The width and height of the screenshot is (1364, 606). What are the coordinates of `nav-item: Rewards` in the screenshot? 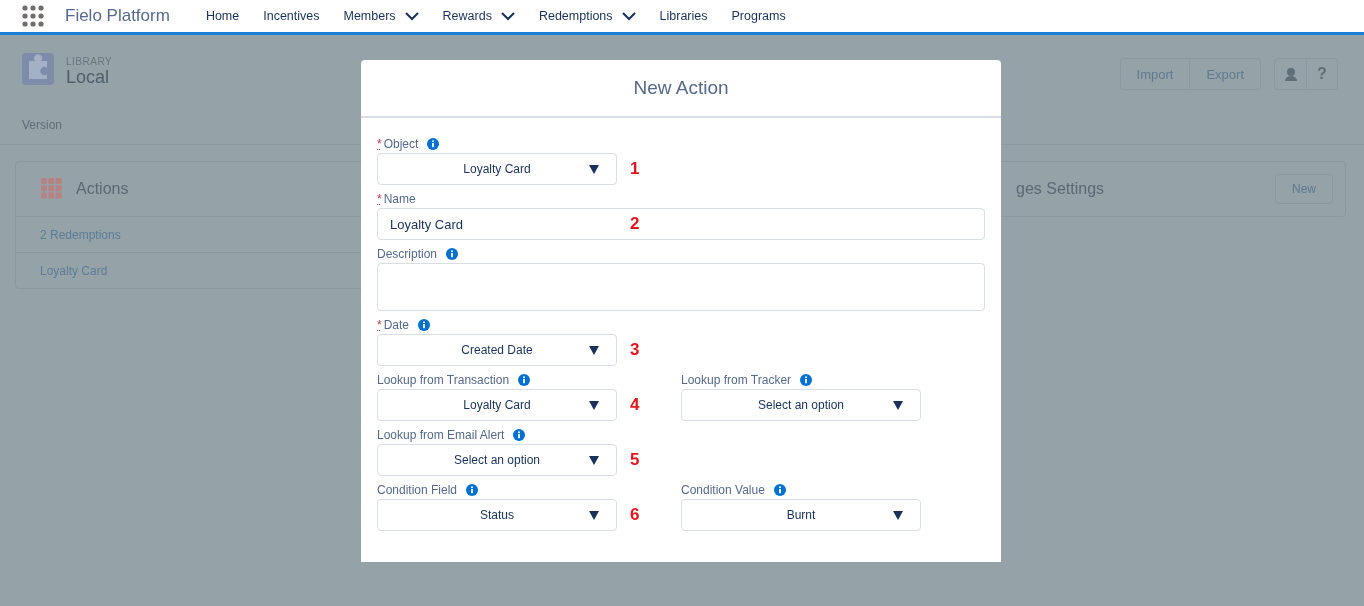 It's located at (478, 16).